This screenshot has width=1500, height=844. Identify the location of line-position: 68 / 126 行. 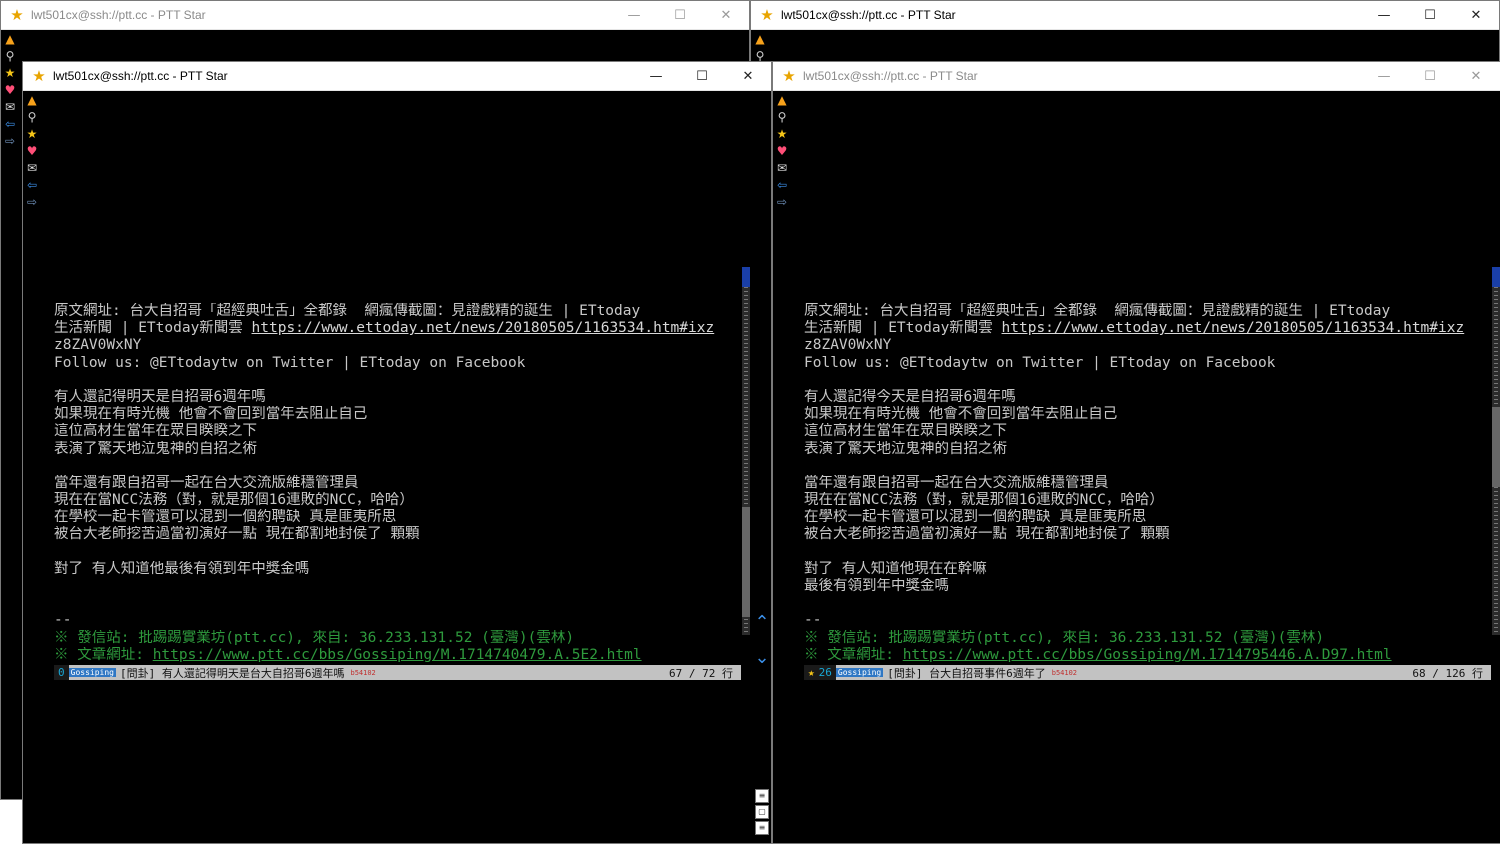
(1447, 673).